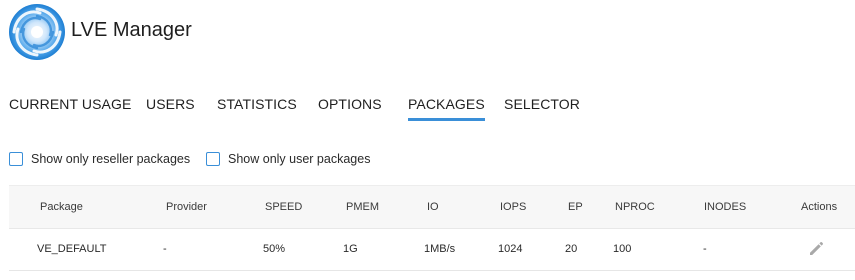 Image resolution: width=855 pixels, height=280 pixels. Describe the element at coordinates (446, 108) in the screenshot. I see `tab-packages: PACKAGES` at that location.